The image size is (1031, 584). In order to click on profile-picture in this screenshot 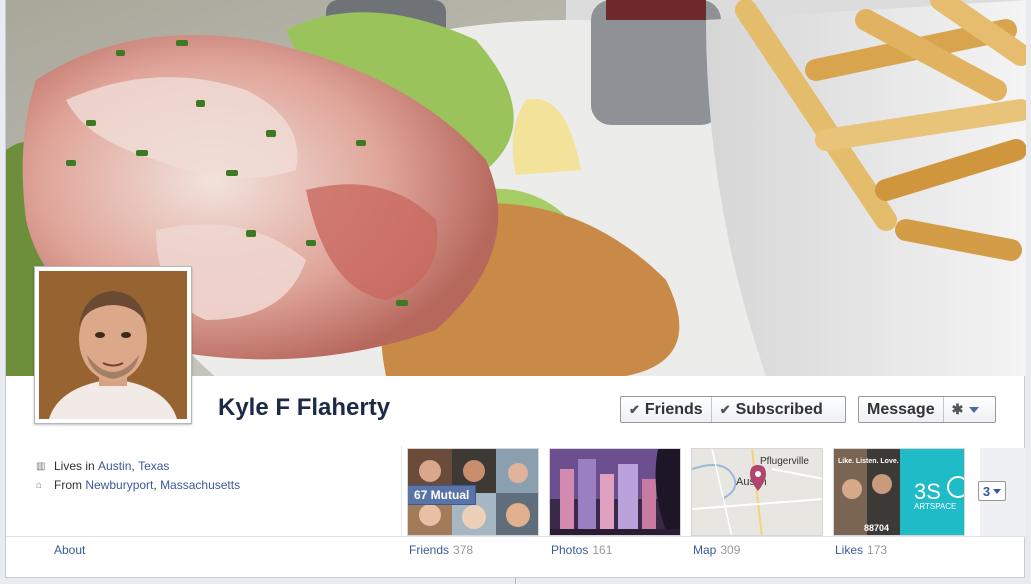, I will do `click(113, 345)`.